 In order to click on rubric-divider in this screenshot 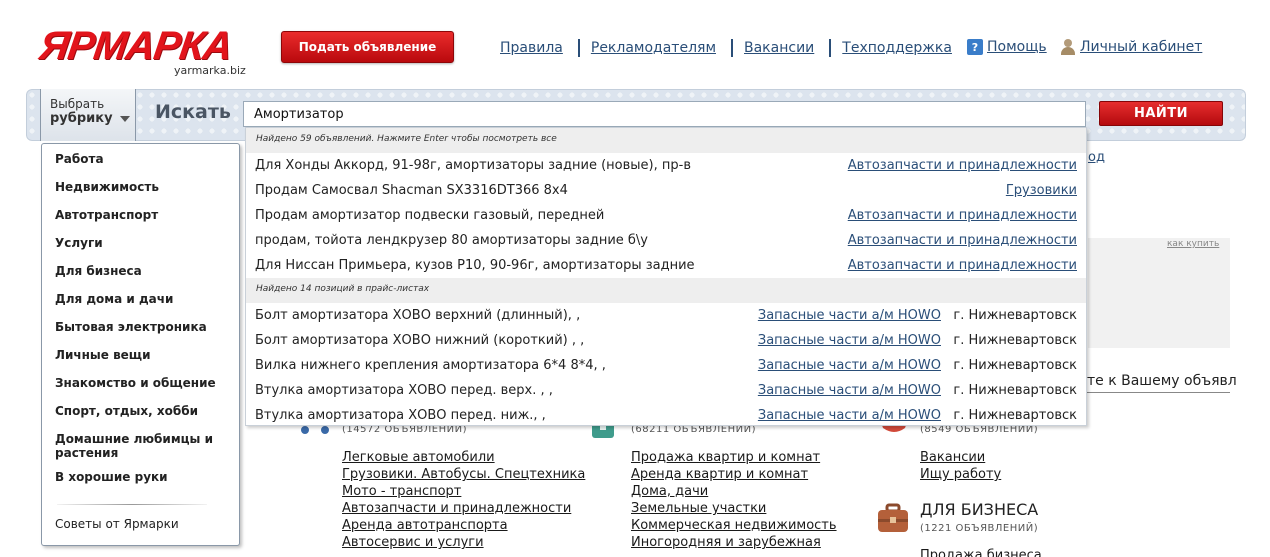, I will do `click(132, 504)`.